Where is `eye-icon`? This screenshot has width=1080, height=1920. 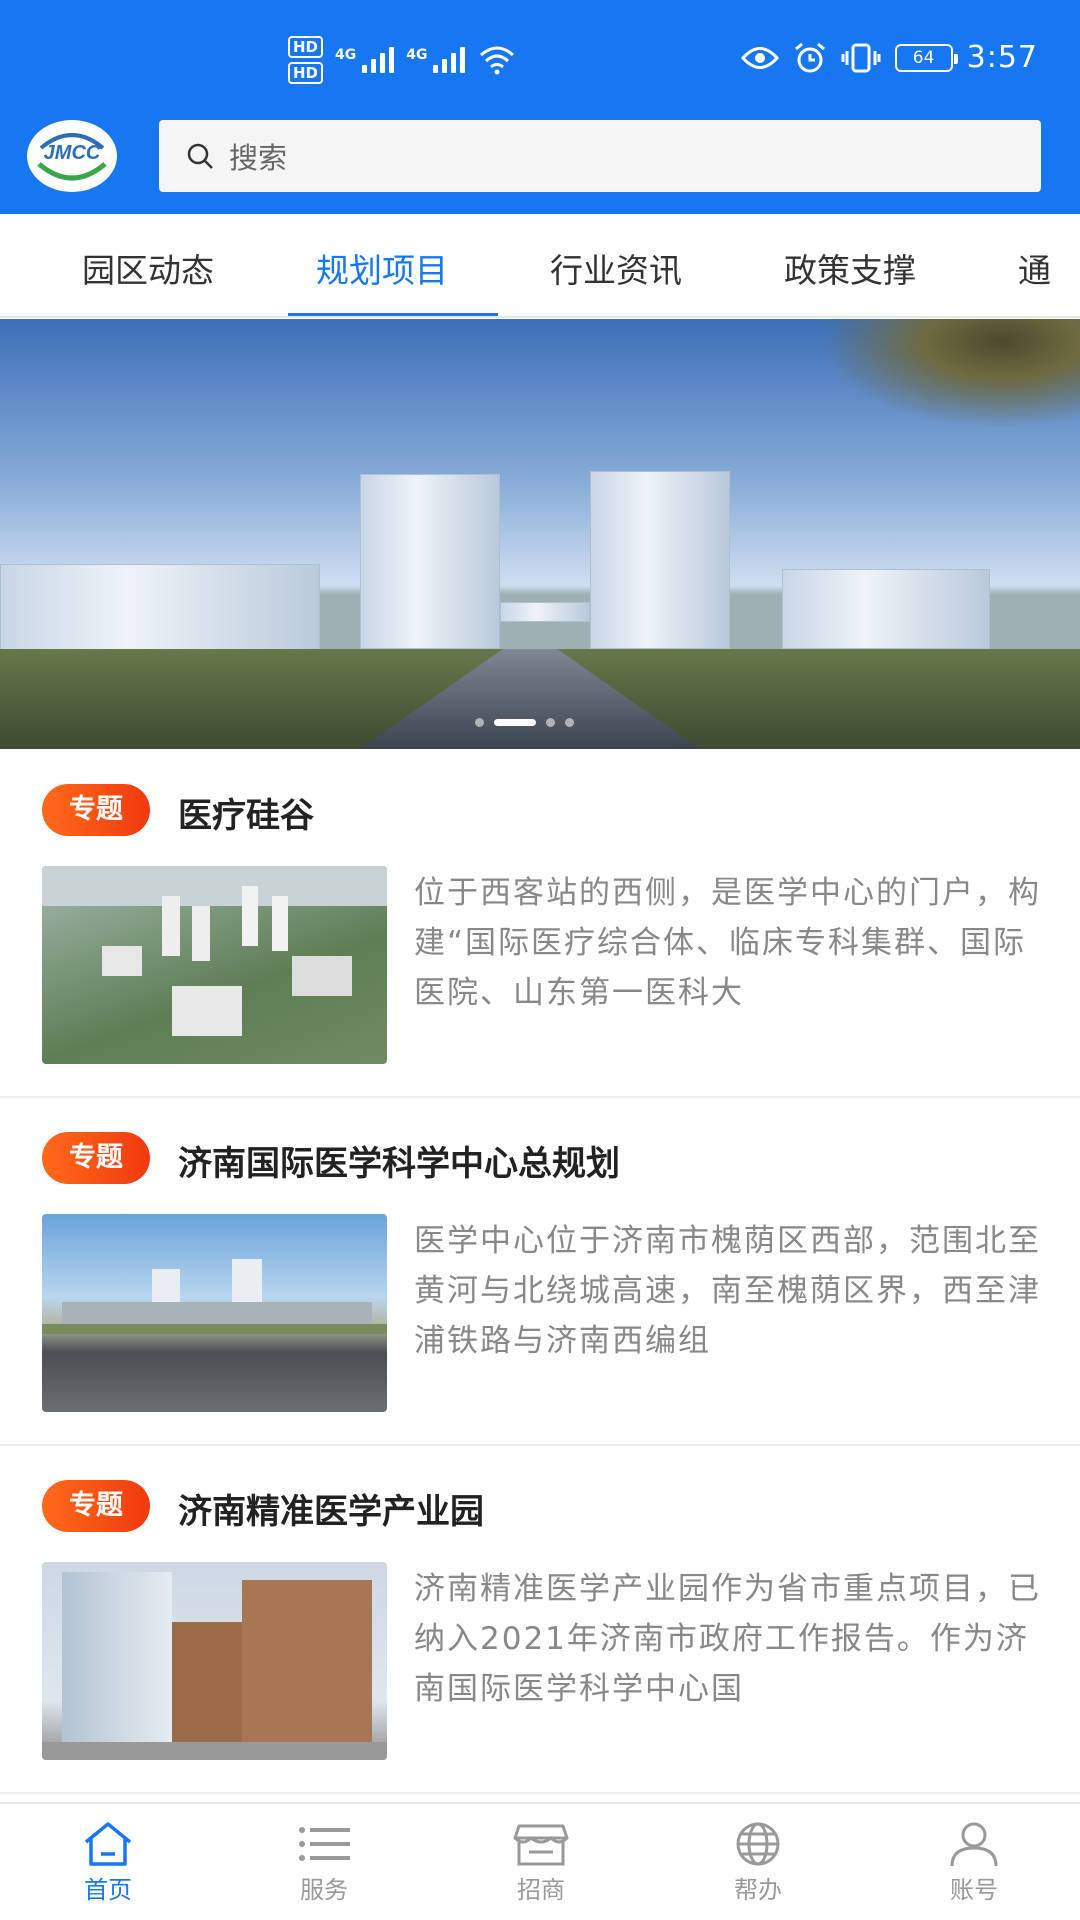 eye-icon is located at coordinates (759, 57).